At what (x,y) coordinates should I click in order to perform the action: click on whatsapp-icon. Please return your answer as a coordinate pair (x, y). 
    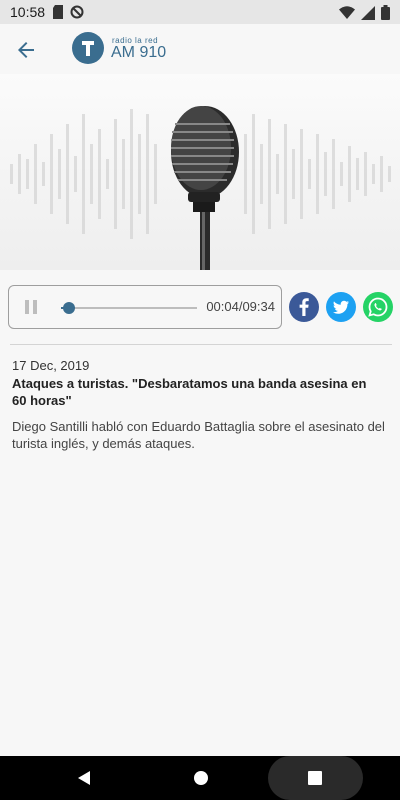
    Looking at the image, I should click on (378, 307).